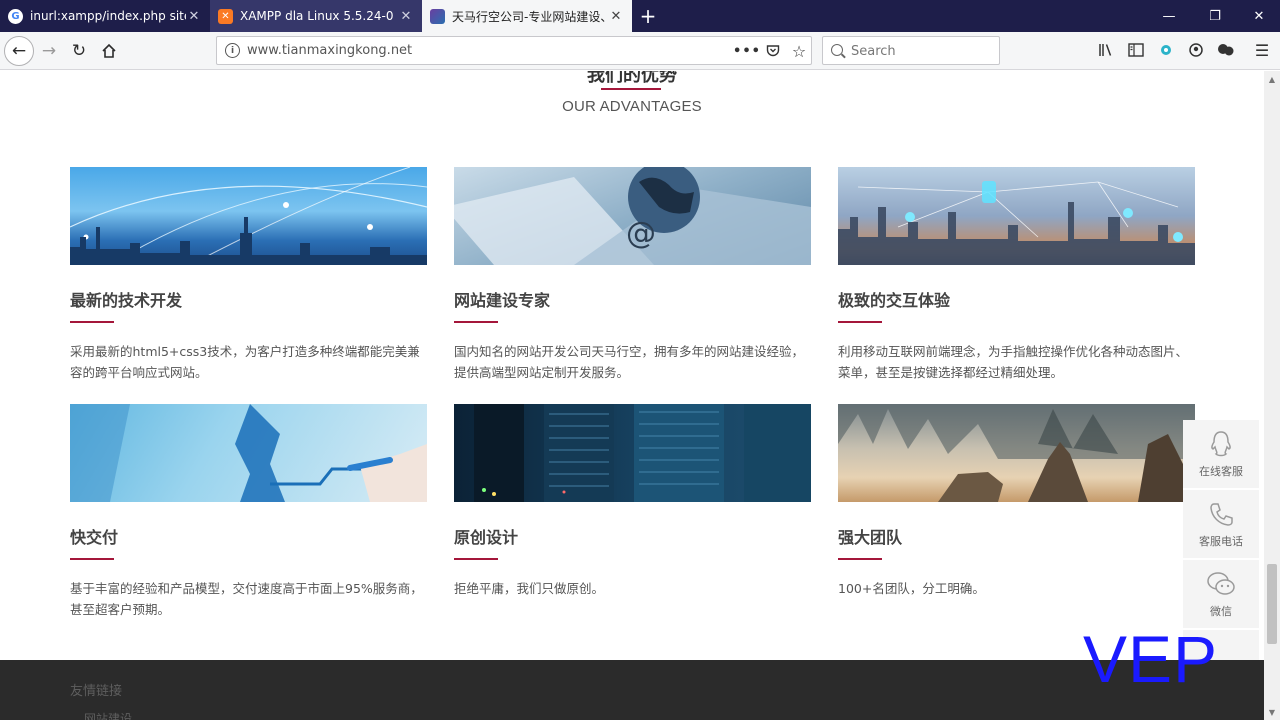 The height and width of the screenshot is (720, 1280). What do you see at coordinates (1215, 16) in the screenshot?
I see `maximize-button: ❐` at bounding box center [1215, 16].